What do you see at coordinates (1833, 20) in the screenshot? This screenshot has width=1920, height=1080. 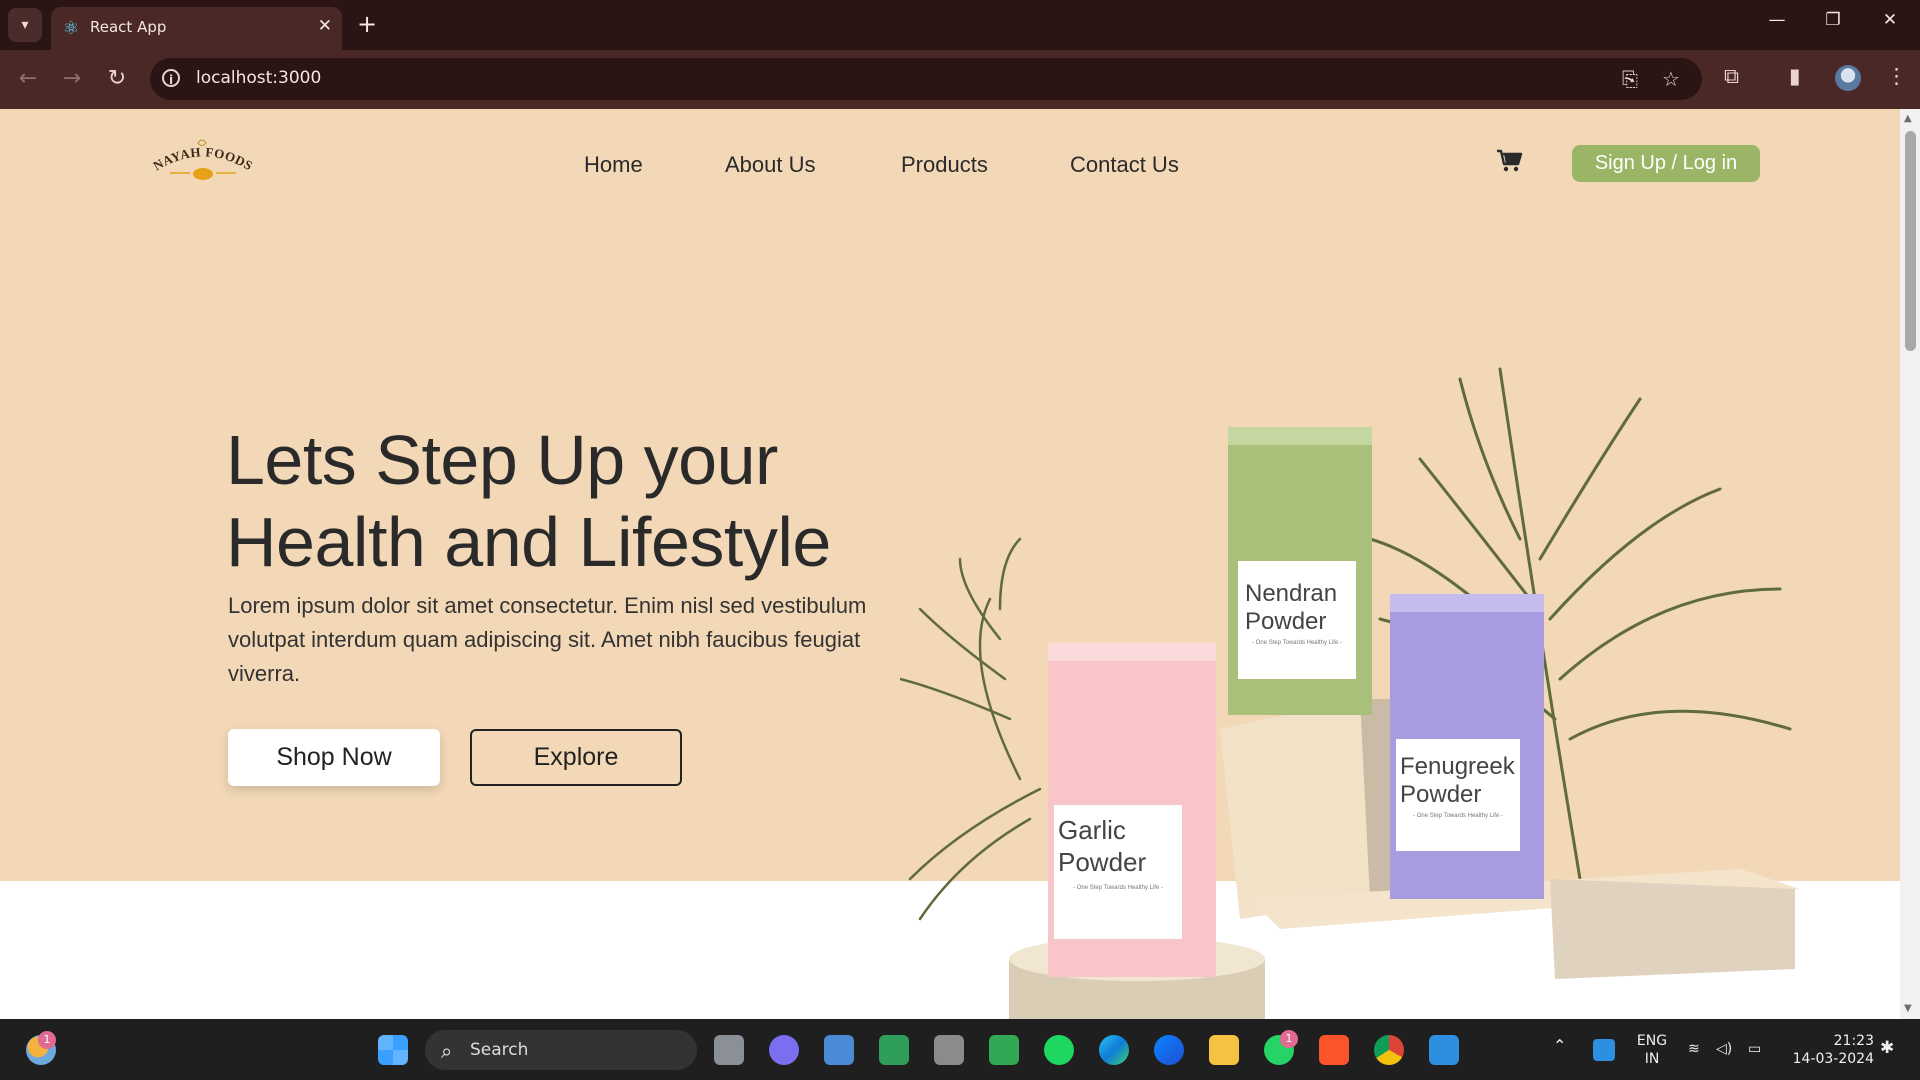 I see `restore-icon: ❐` at bounding box center [1833, 20].